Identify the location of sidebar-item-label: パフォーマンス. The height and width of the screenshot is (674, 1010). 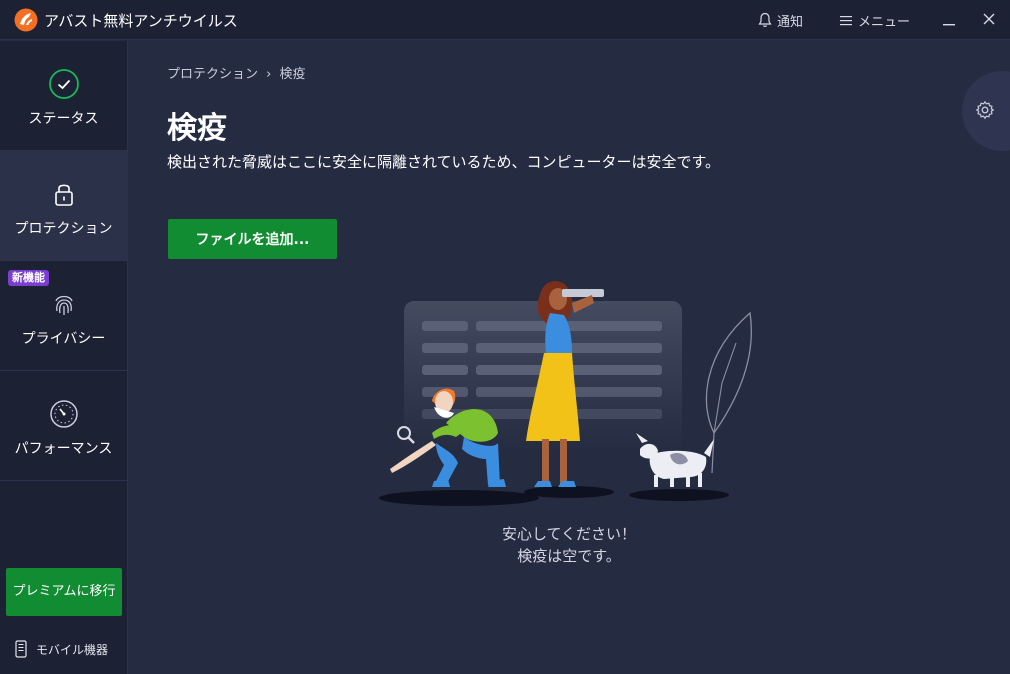
(63, 449).